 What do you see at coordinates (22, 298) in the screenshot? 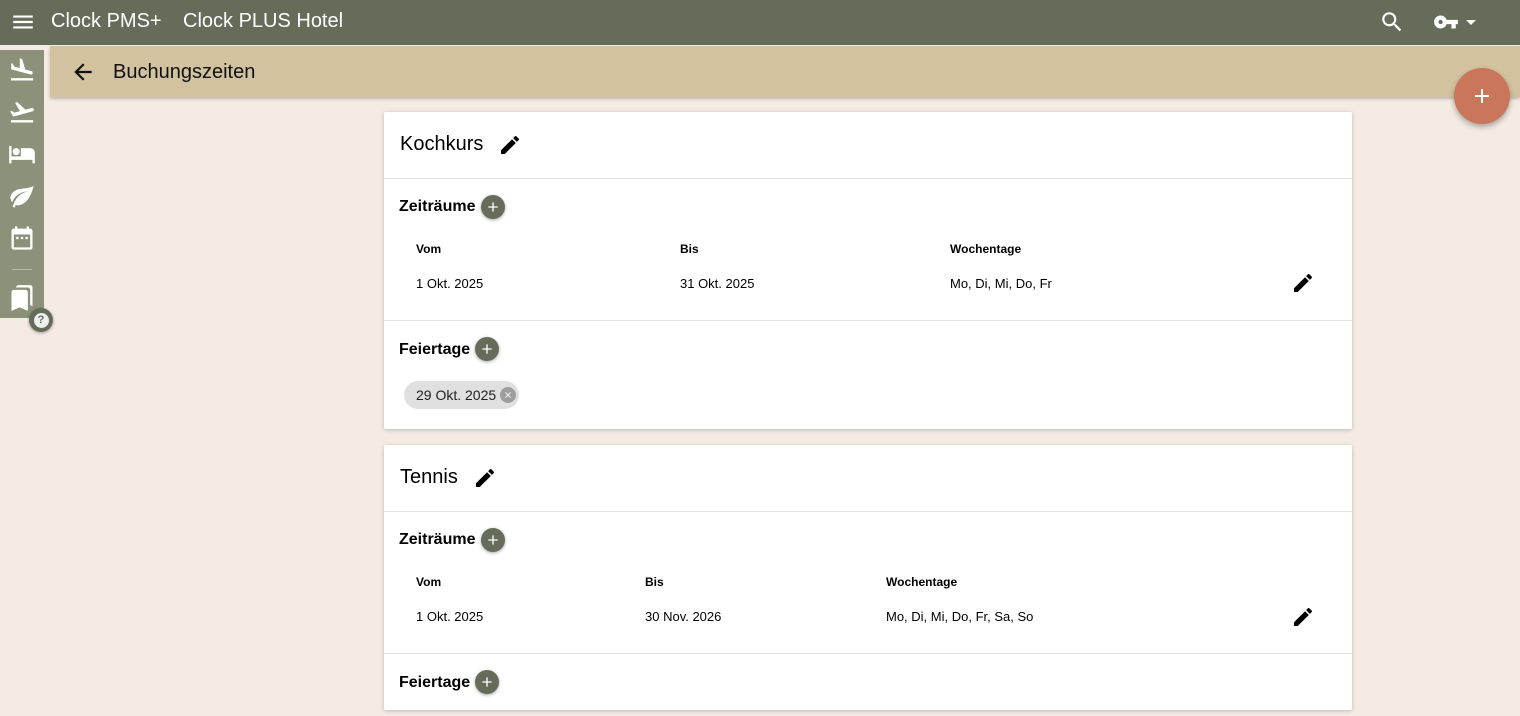
I see `bookmarks-icon` at bounding box center [22, 298].